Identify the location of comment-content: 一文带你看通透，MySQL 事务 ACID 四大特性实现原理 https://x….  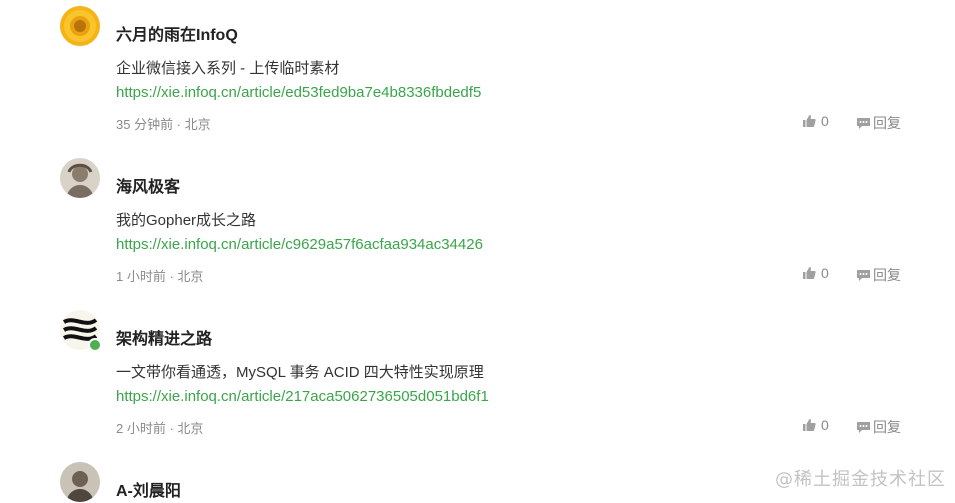
(302, 385).